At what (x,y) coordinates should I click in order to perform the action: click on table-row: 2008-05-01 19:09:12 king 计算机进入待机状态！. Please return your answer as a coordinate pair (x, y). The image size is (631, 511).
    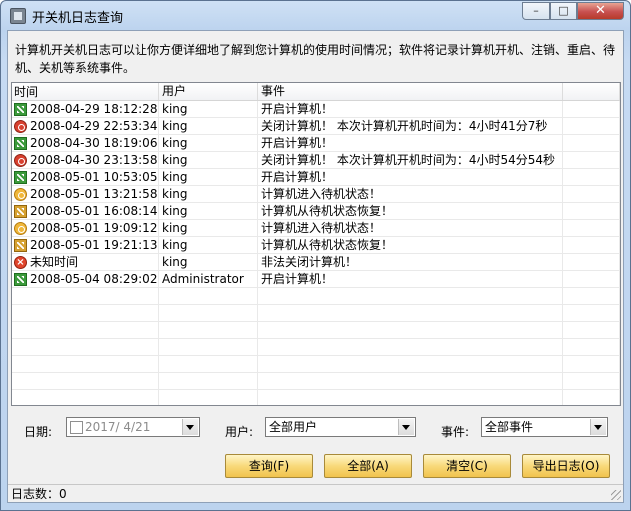
    Looking at the image, I should click on (316, 228).